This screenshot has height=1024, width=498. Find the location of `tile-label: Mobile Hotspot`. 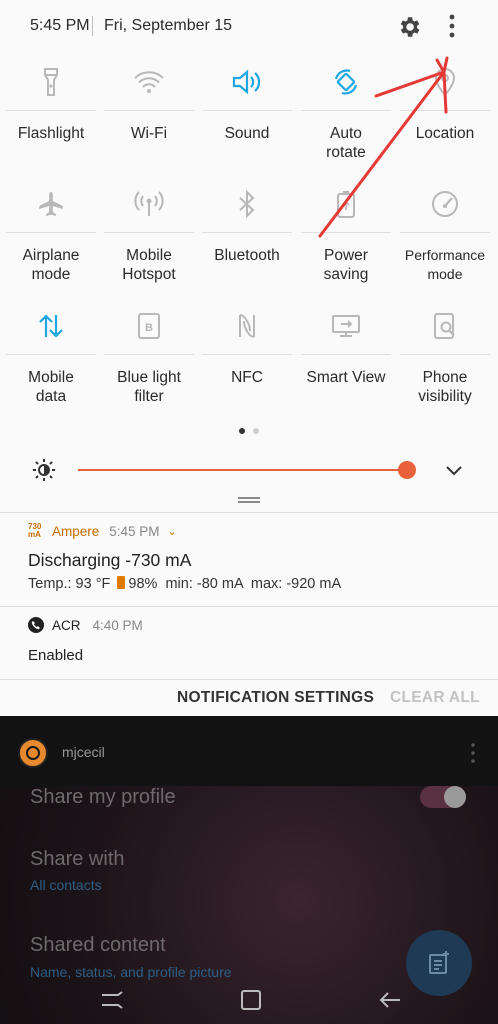

tile-label: Mobile Hotspot is located at coordinates (149, 265).